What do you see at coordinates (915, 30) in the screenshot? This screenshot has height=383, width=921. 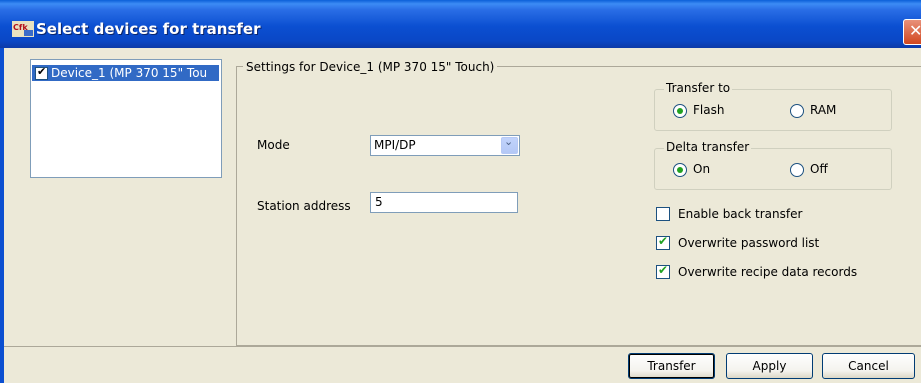 I see `close-icon: ✕` at bounding box center [915, 30].